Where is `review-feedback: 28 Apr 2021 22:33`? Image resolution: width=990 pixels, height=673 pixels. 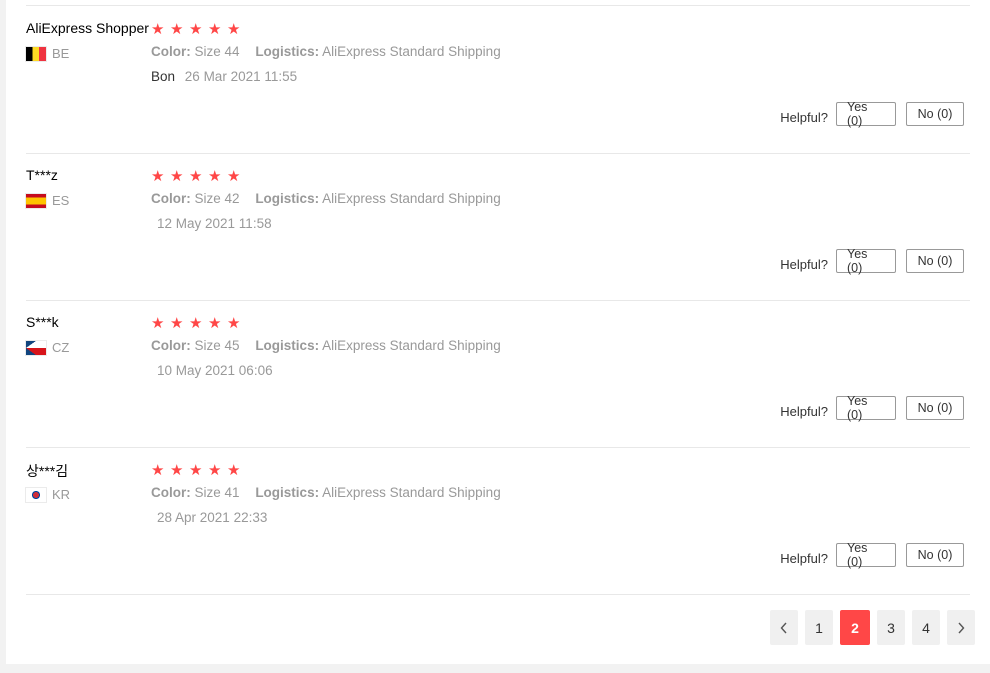 review-feedback: 28 Apr 2021 22:33 is located at coordinates (209, 517).